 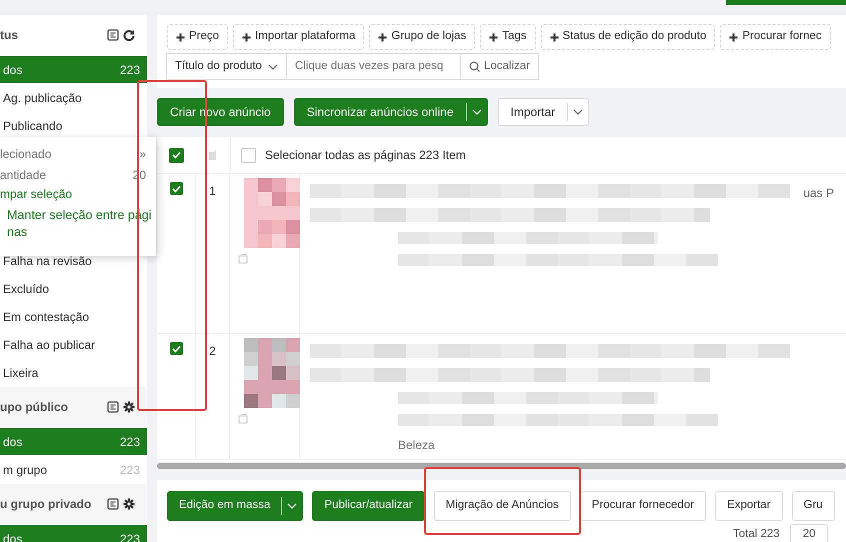 I want to click on filter-button: Status de edição do produto, so click(x=628, y=37).